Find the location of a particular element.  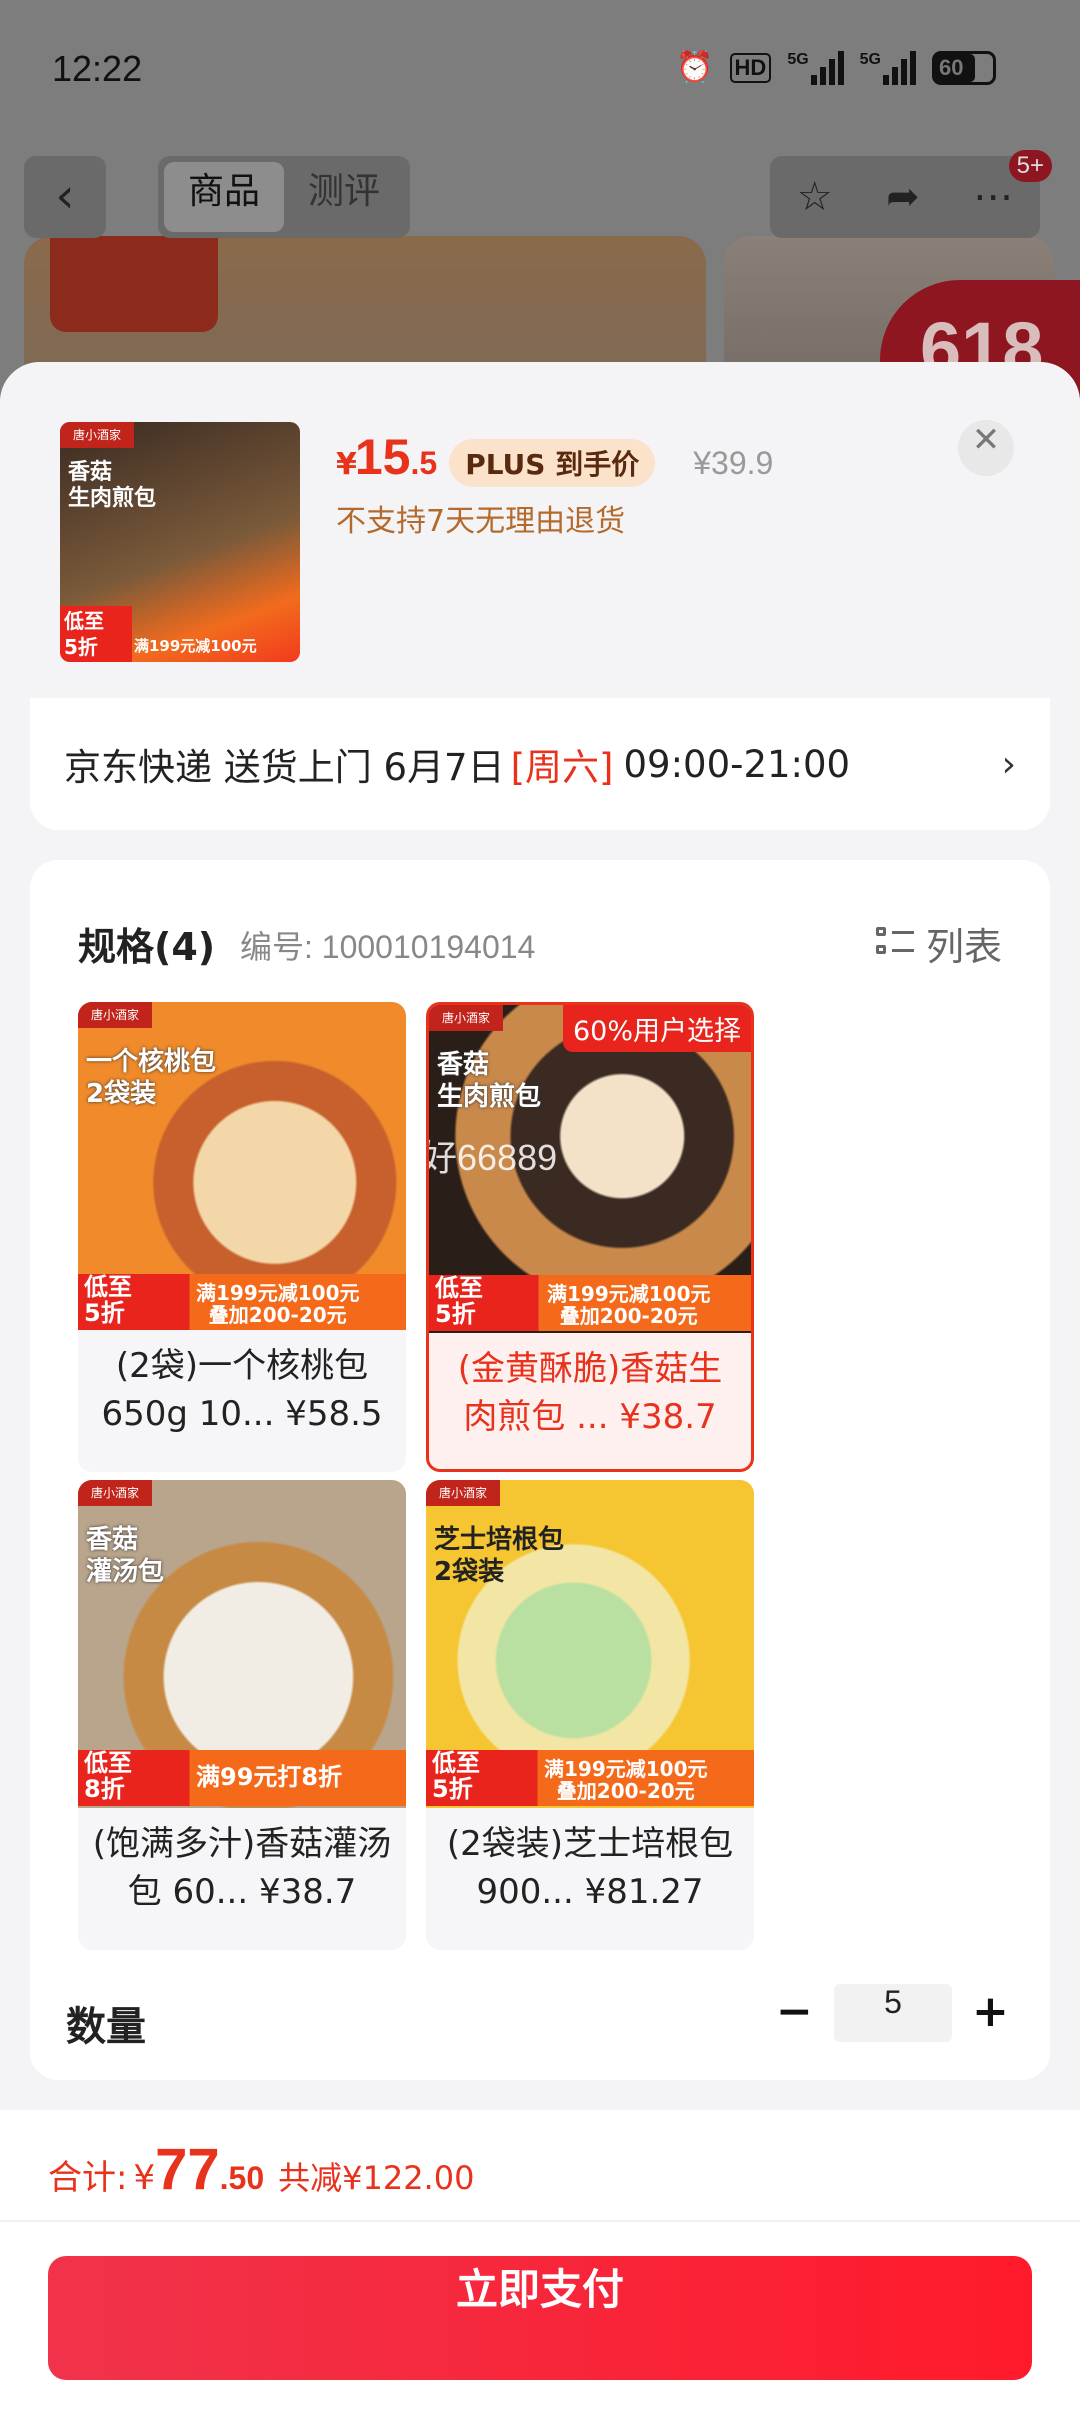

shipping-row: 京东快递 送货上门 6月7日 [周六] 09:00-21:00 › is located at coordinates (540, 764).